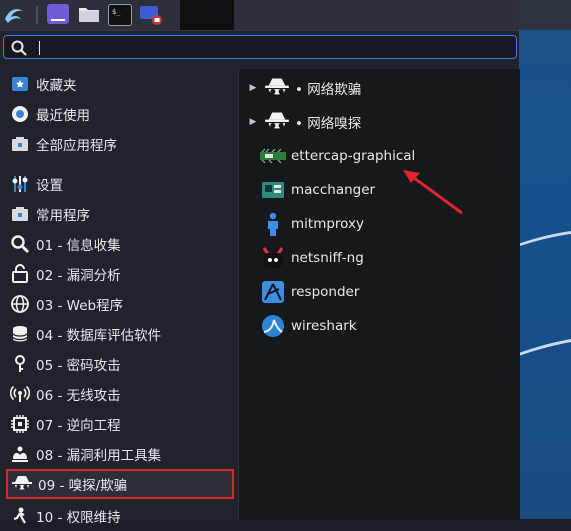 This screenshot has height=531, width=571. What do you see at coordinates (78, 426) in the screenshot?
I see `category-label: 07 - 逆向工程` at bounding box center [78, 426].